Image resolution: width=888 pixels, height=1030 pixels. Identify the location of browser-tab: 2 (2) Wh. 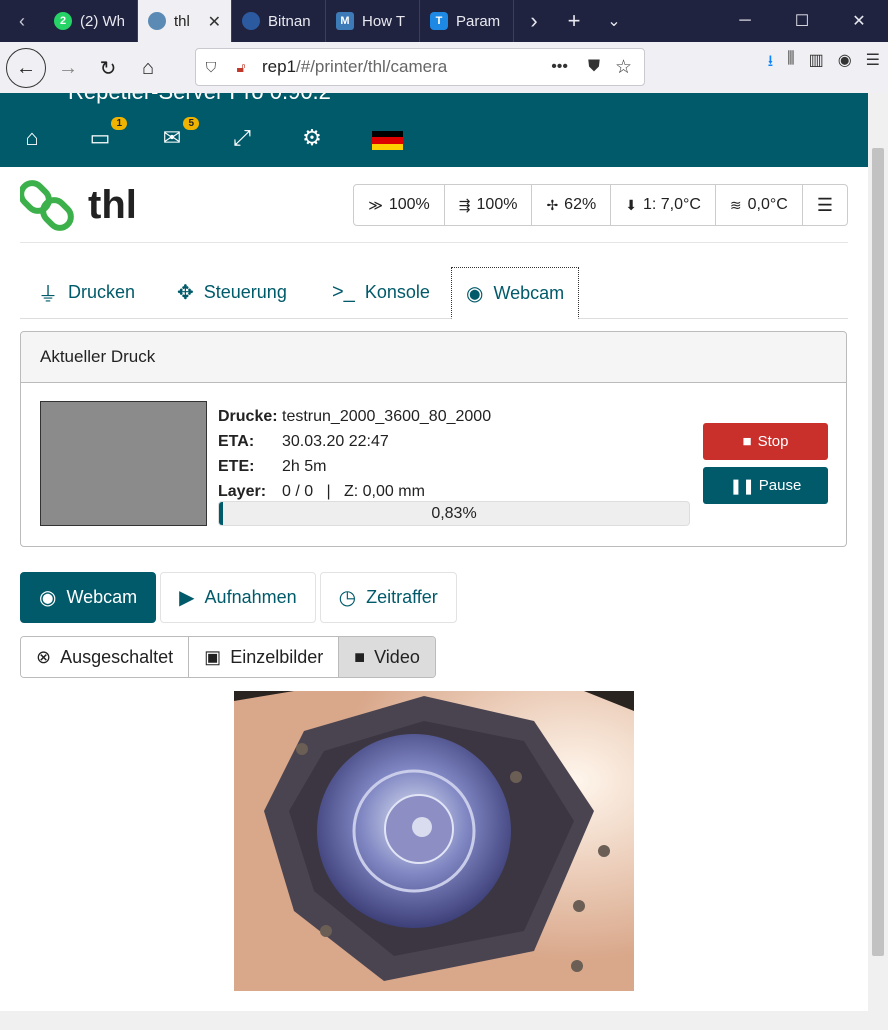
(91, 21).